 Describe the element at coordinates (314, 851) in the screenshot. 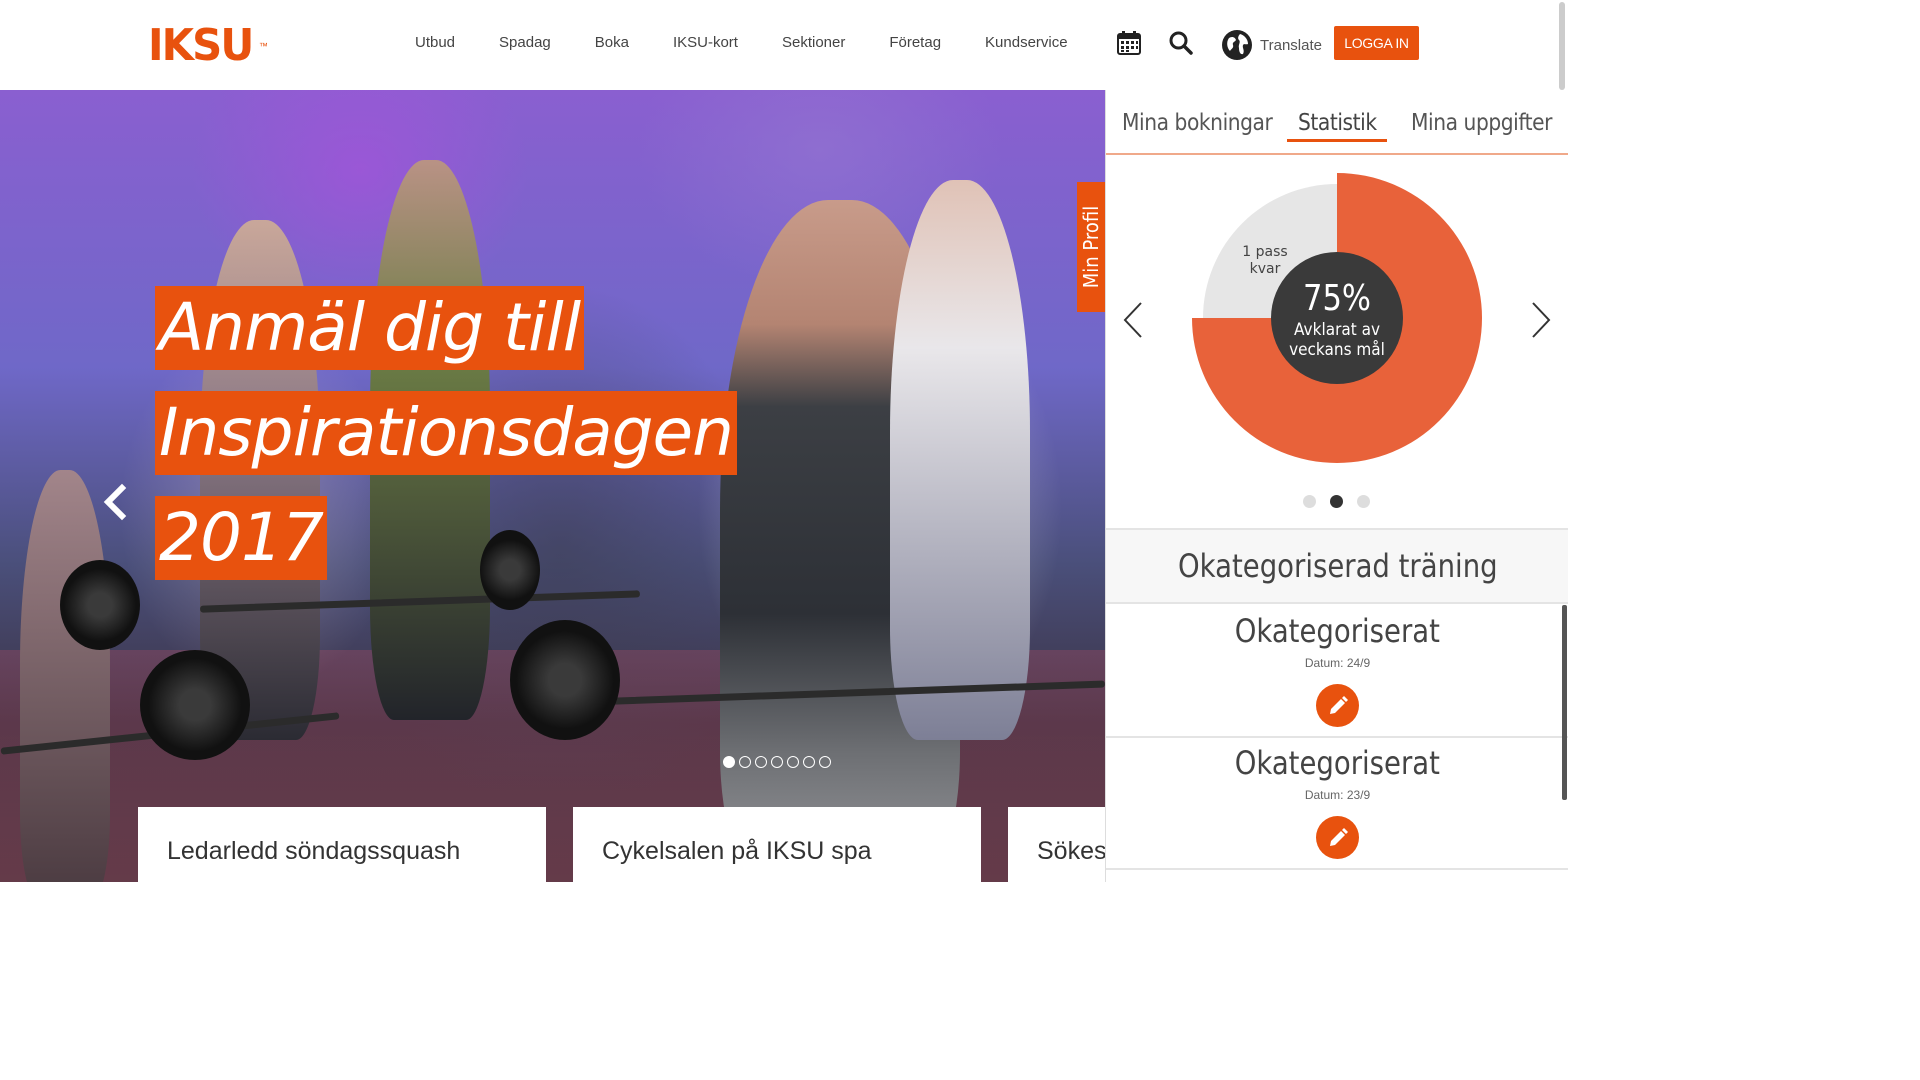

I see `news-card-title: Ledarledd söndagssquash` at that location.